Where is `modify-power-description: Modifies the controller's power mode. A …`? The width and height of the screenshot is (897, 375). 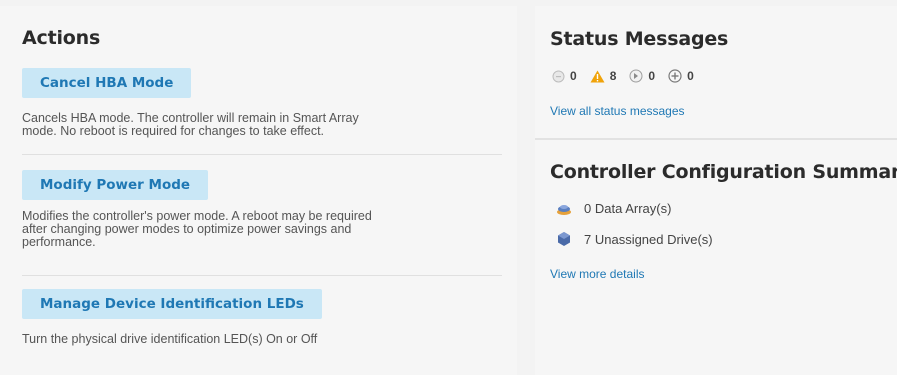
modify-power-description: Modifies the controller's power mode. A … is located at coordinates (197, 229).